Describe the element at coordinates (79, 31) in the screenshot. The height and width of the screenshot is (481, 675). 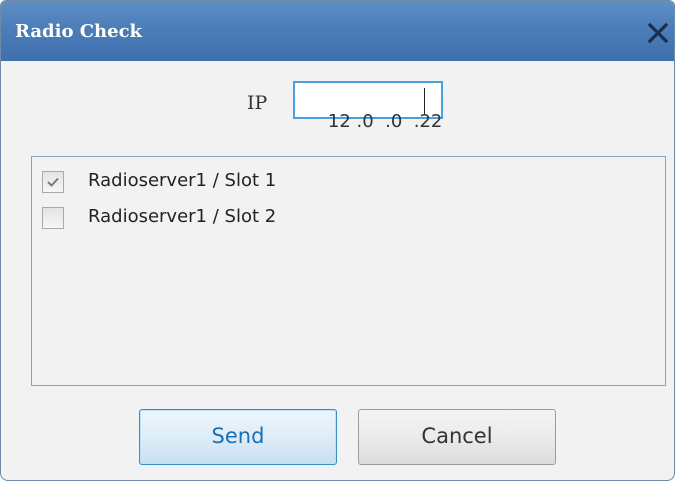
I see `dialog-title: Radio Check` at that location.